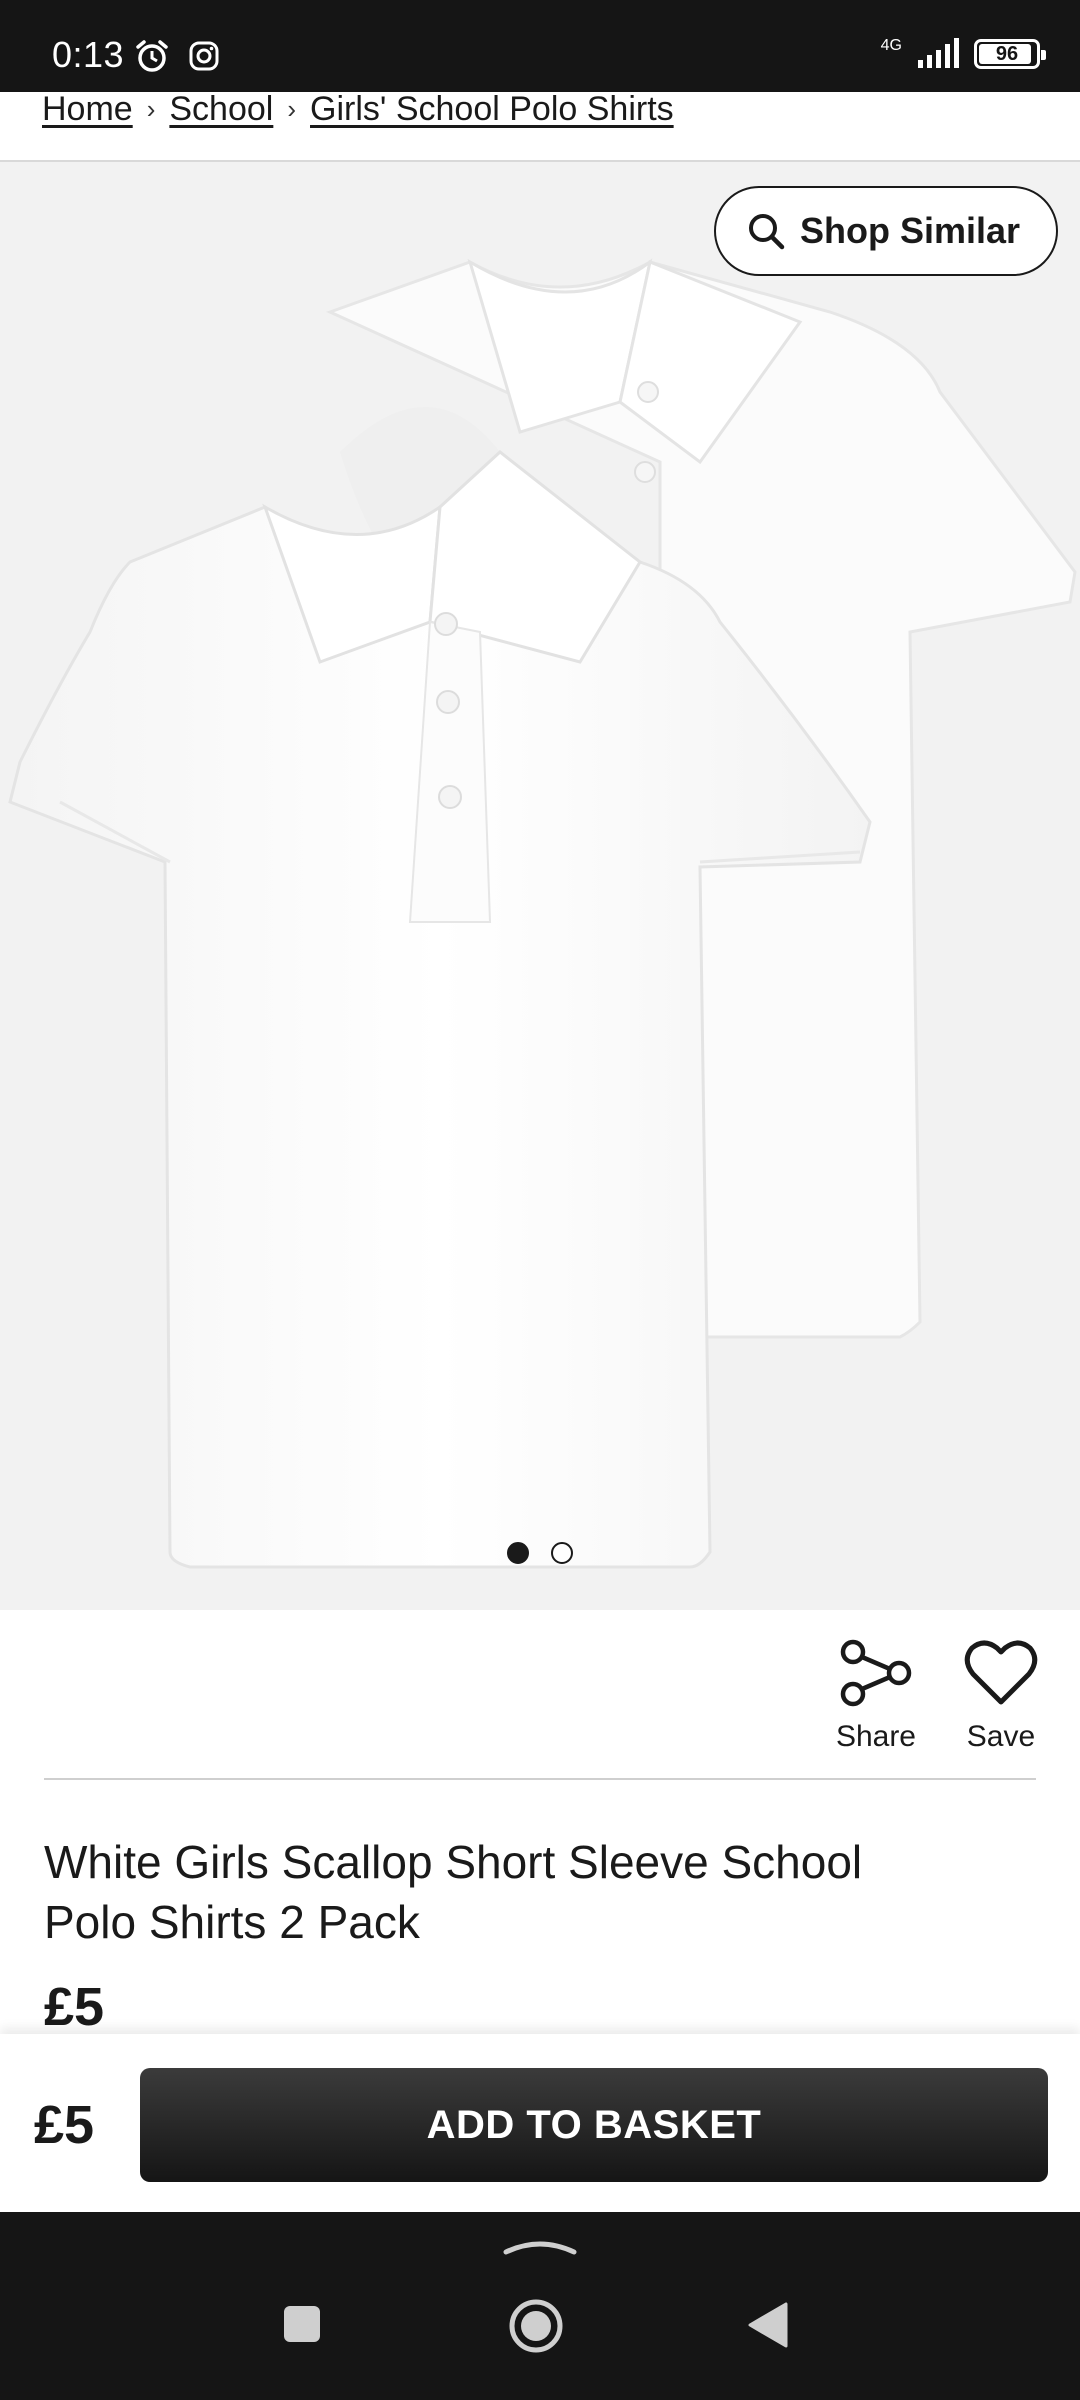  I want to click on product-price: £5, so click(74, 2007).